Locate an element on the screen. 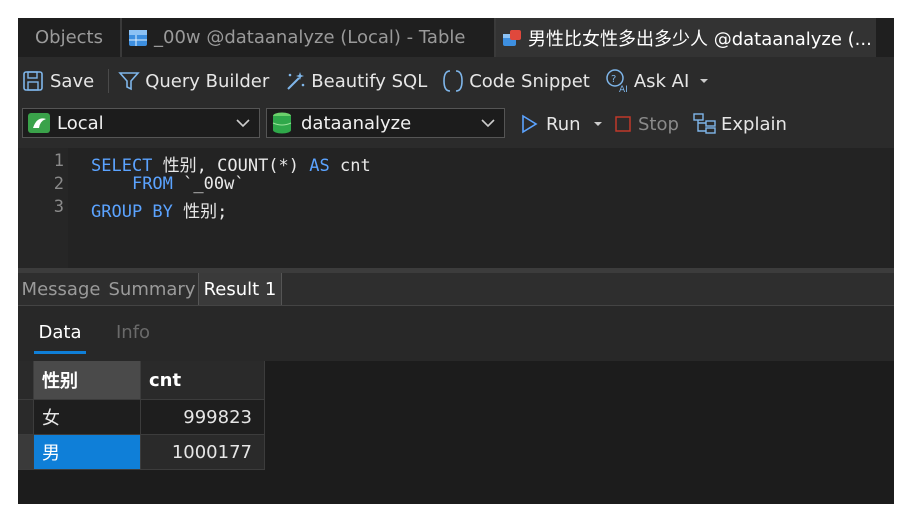  sql-keyword: GROUP BY is located at coordinates (132, 212).